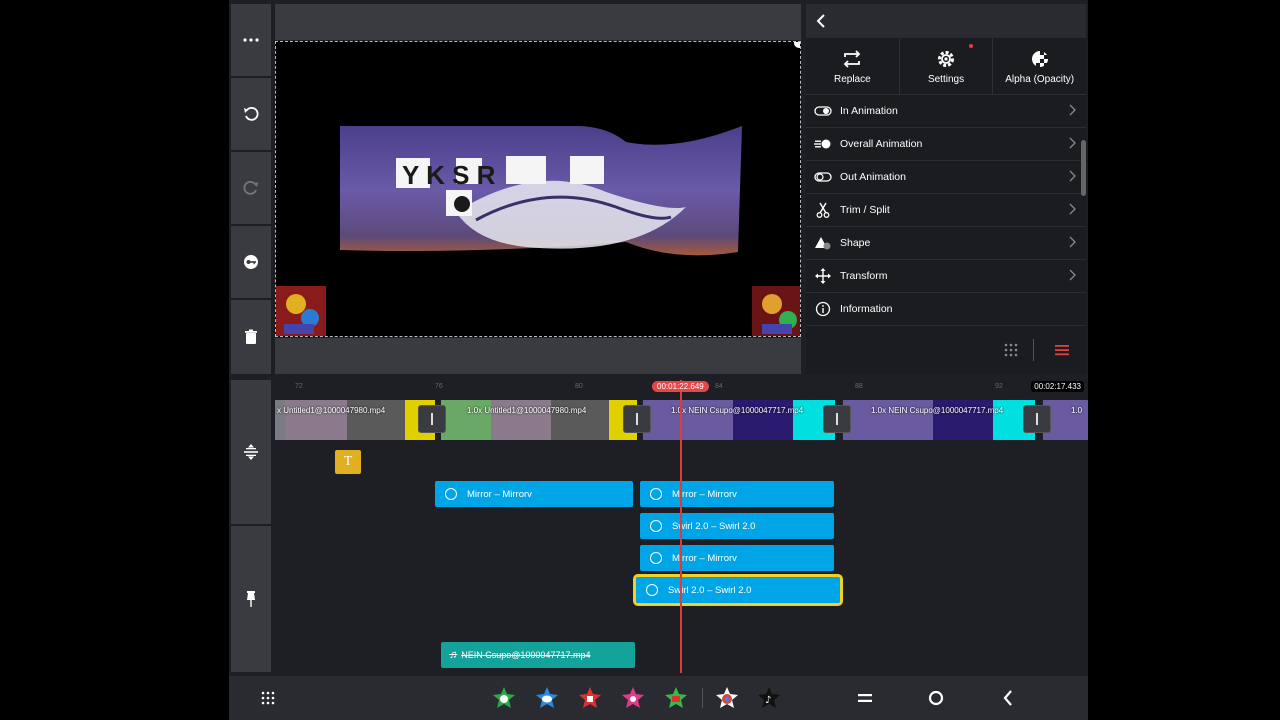 The height and width of the screenshot is (720, 1280). Describe the element at coordinates (873, 177) in the screenshot. I see `out-animation-label: Out Animation` at that location.